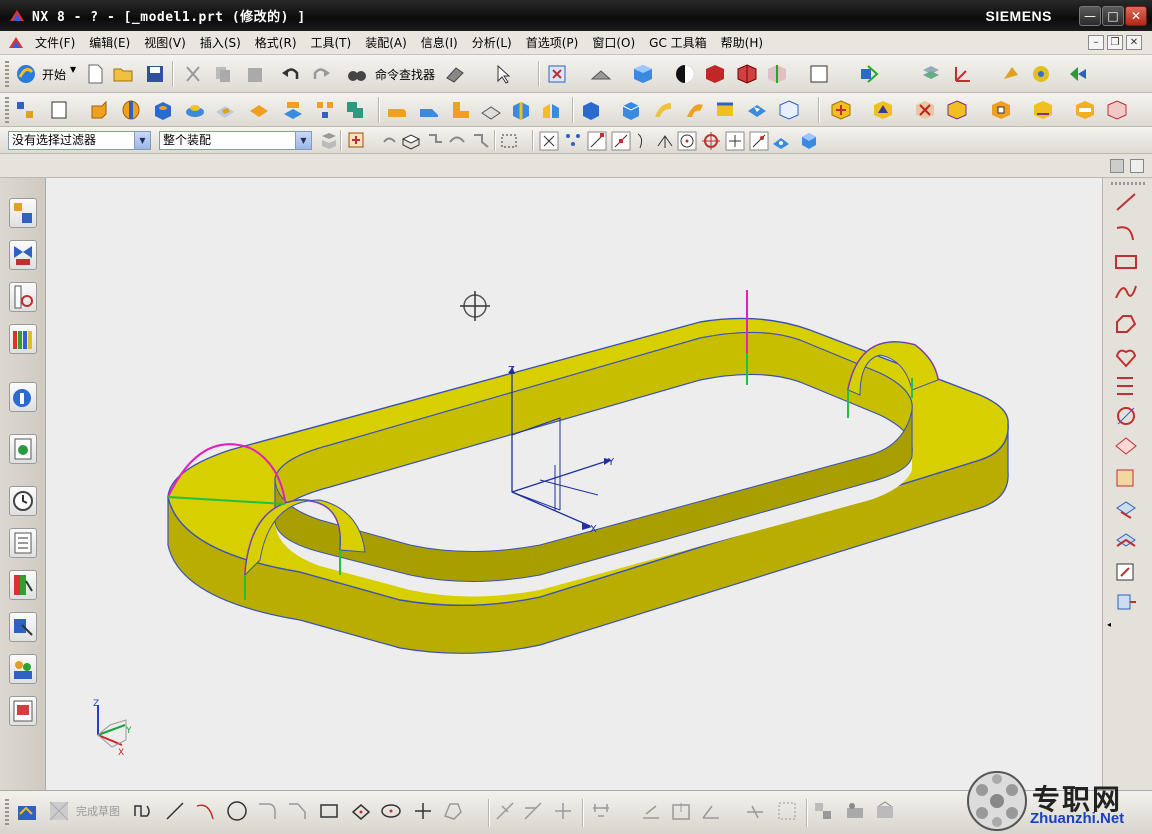 The height and width of the screenshot is (834, 1152). What do you see at coordinates (1096, 42) in the screenshot?
I see `doc-minimize-button: –` at bounding box center [1096, 42].